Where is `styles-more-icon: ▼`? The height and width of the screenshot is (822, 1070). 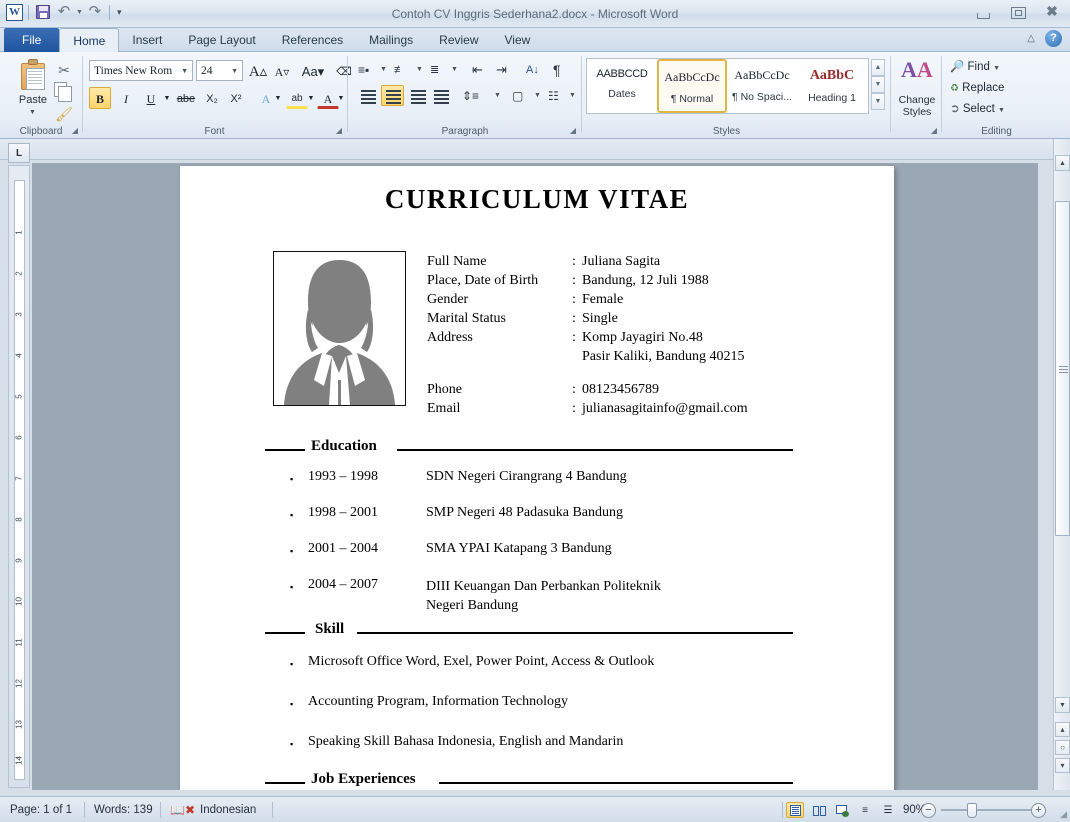
styles-more-icon: ▼ is located at coordinates (878, 101).